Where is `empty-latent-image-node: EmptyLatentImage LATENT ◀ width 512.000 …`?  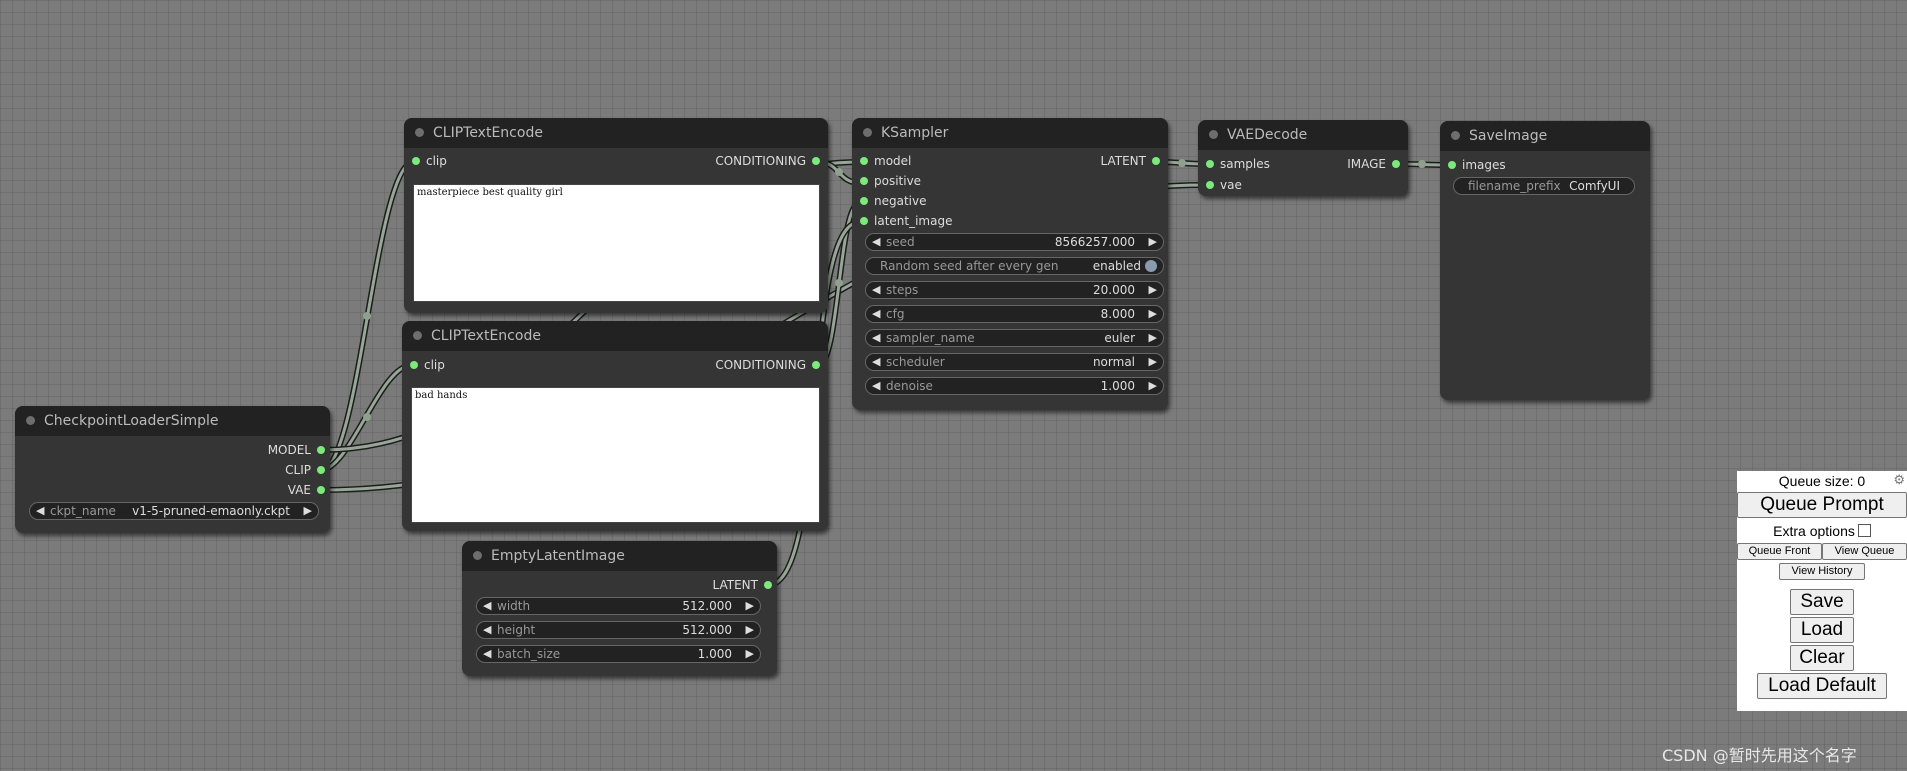
empty-latent-image-node: EmptyLatentImage LATENT ◀ width 512.000 … is located at coordinates (619, 608).